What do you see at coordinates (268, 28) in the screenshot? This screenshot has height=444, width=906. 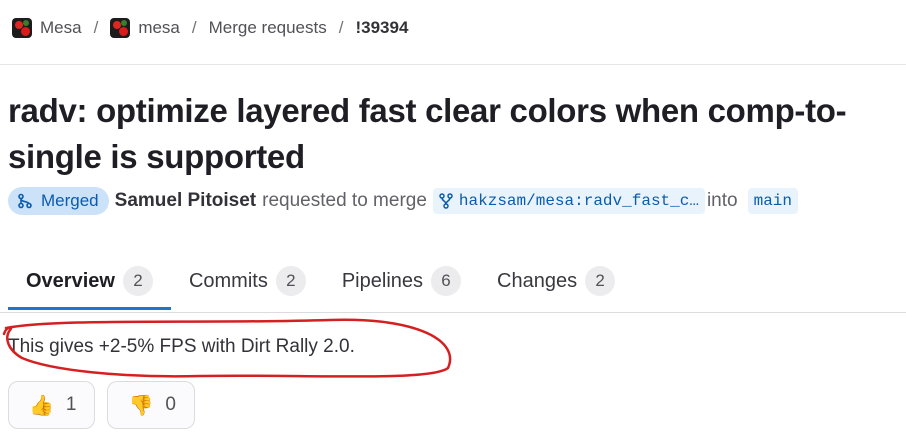 I see `breadcrumb-merge-requests: Merge requests` at bounding box center [268, 28].